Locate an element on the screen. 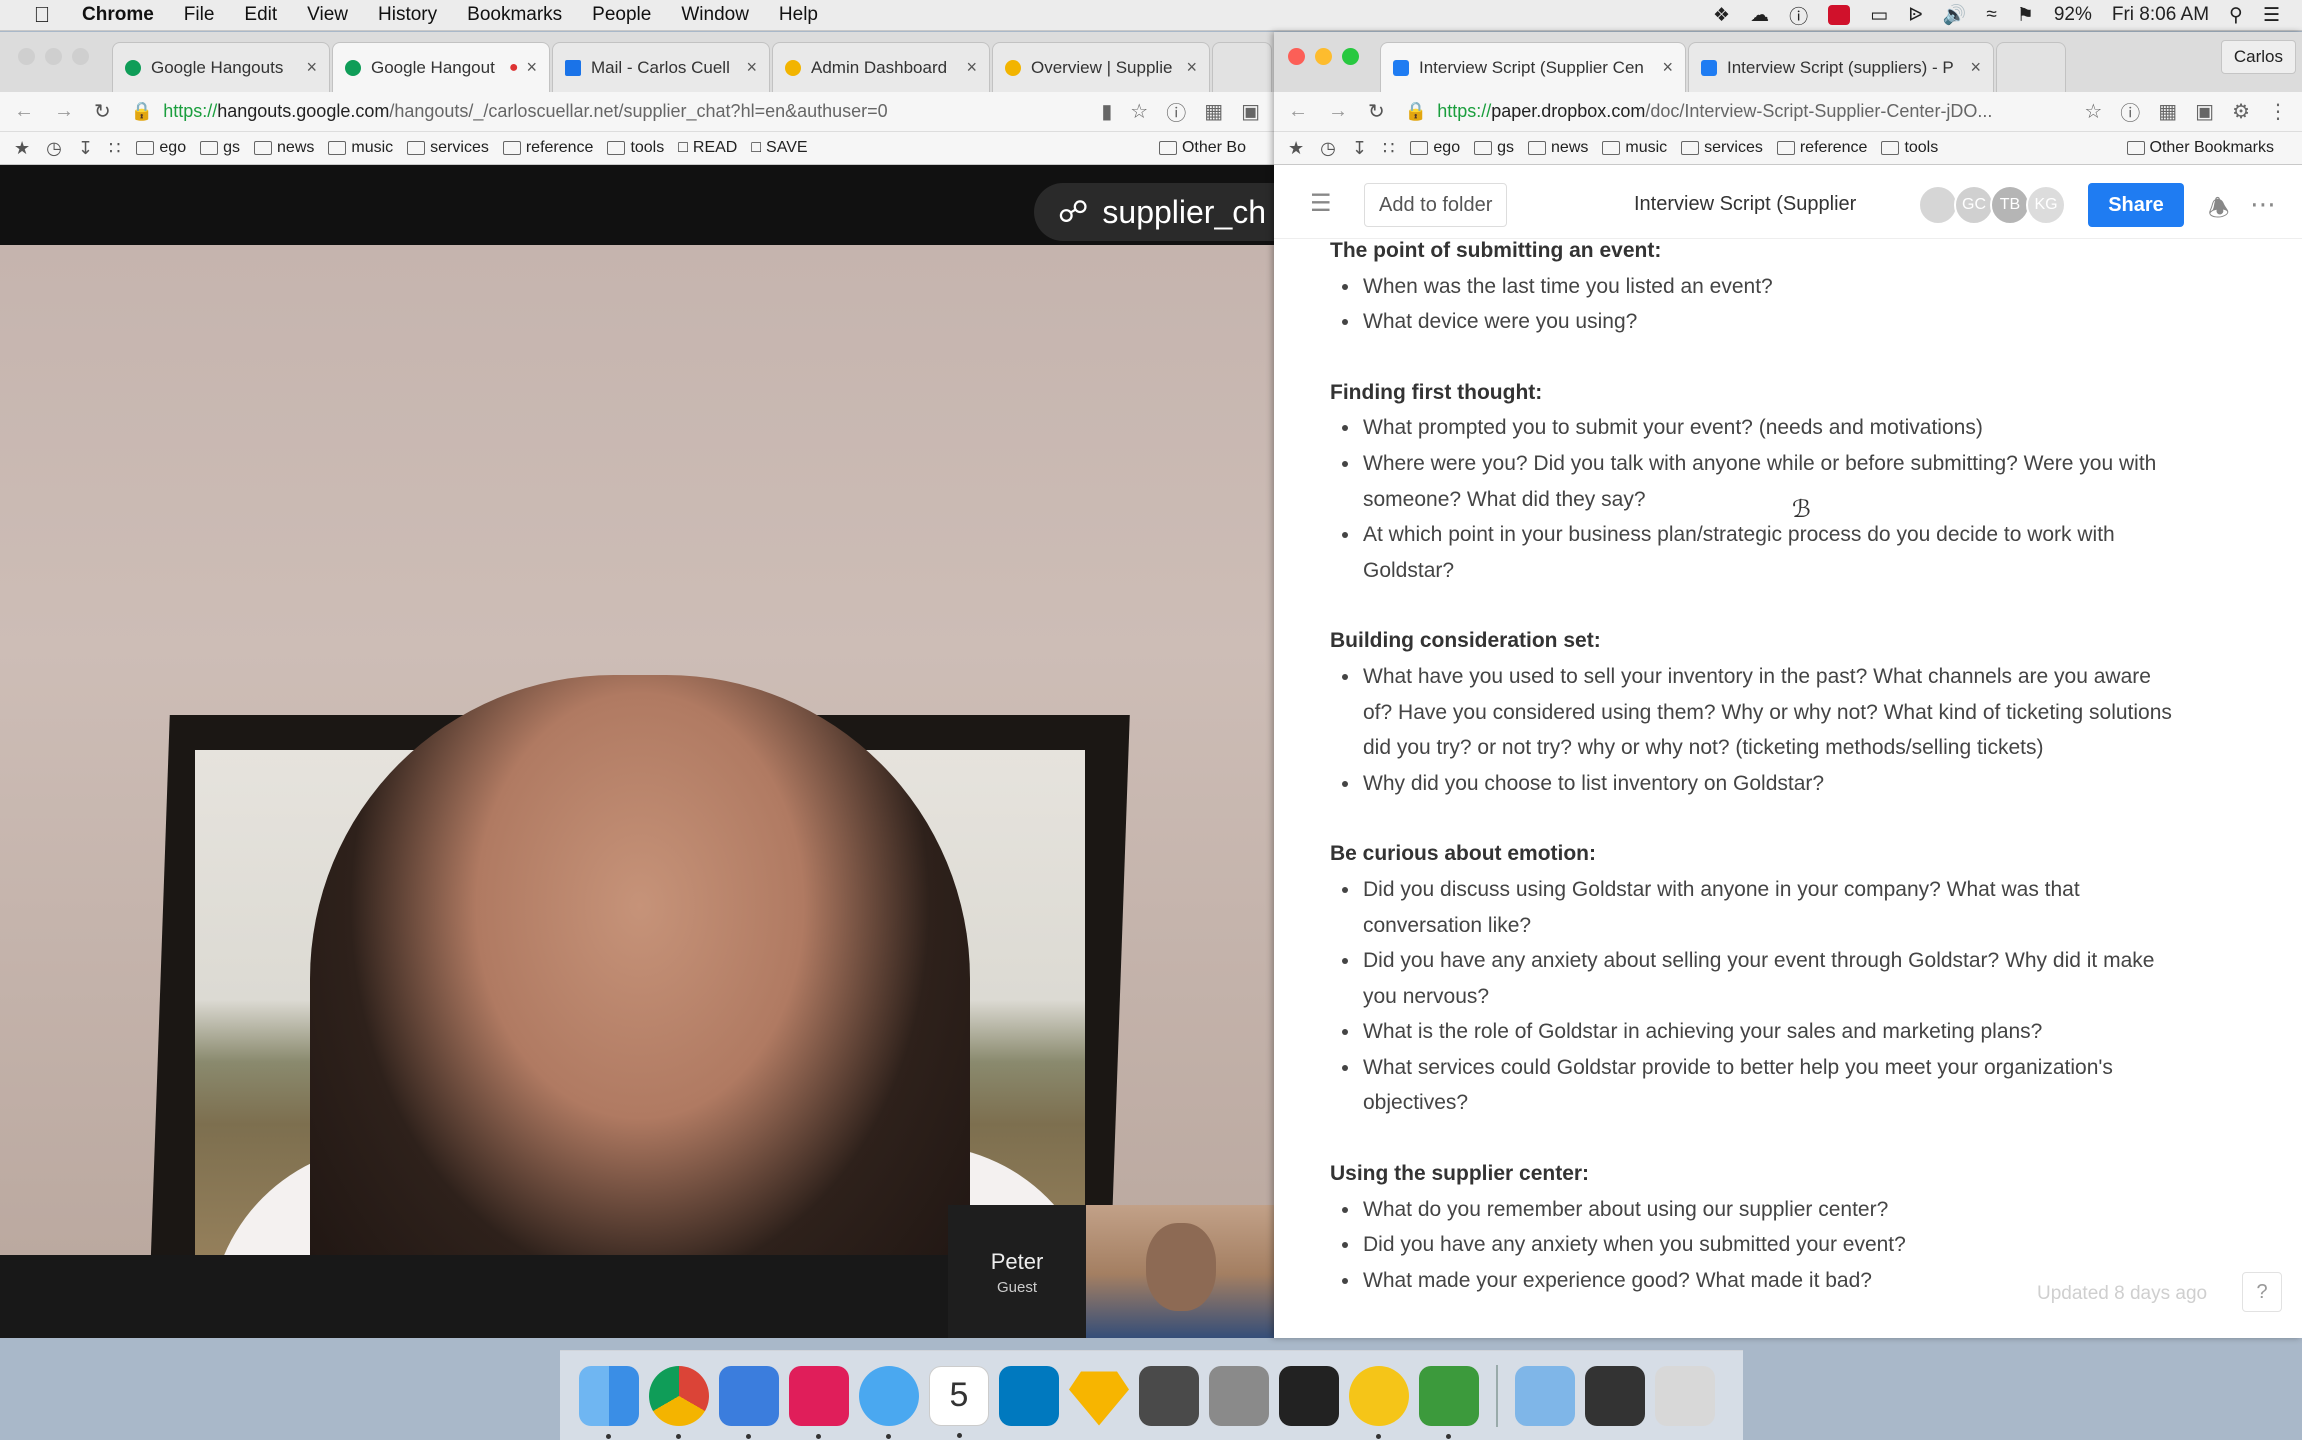 This screenshot has height=1440, width=2302. sketch-icon is located at coordinates (1099, 1398).